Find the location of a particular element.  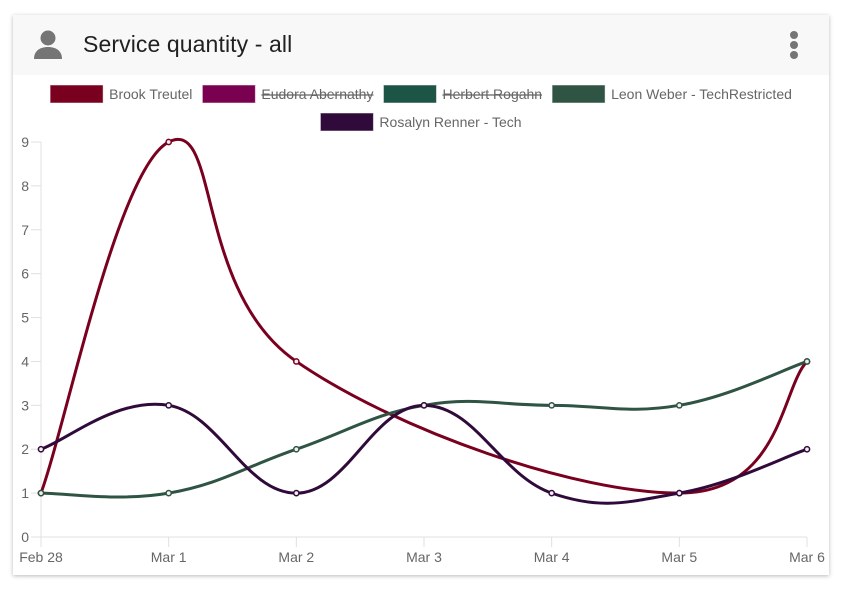

y-tick-label: 1 is located at coordinates (25, 493).